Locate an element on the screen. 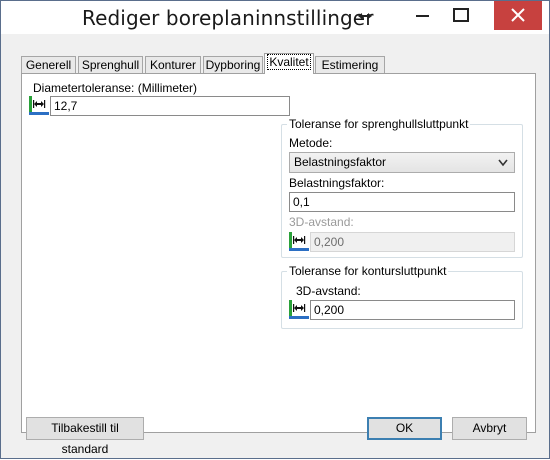 This screenshot has height=460, width=550. close-icon is located at coordinates (518, 15).